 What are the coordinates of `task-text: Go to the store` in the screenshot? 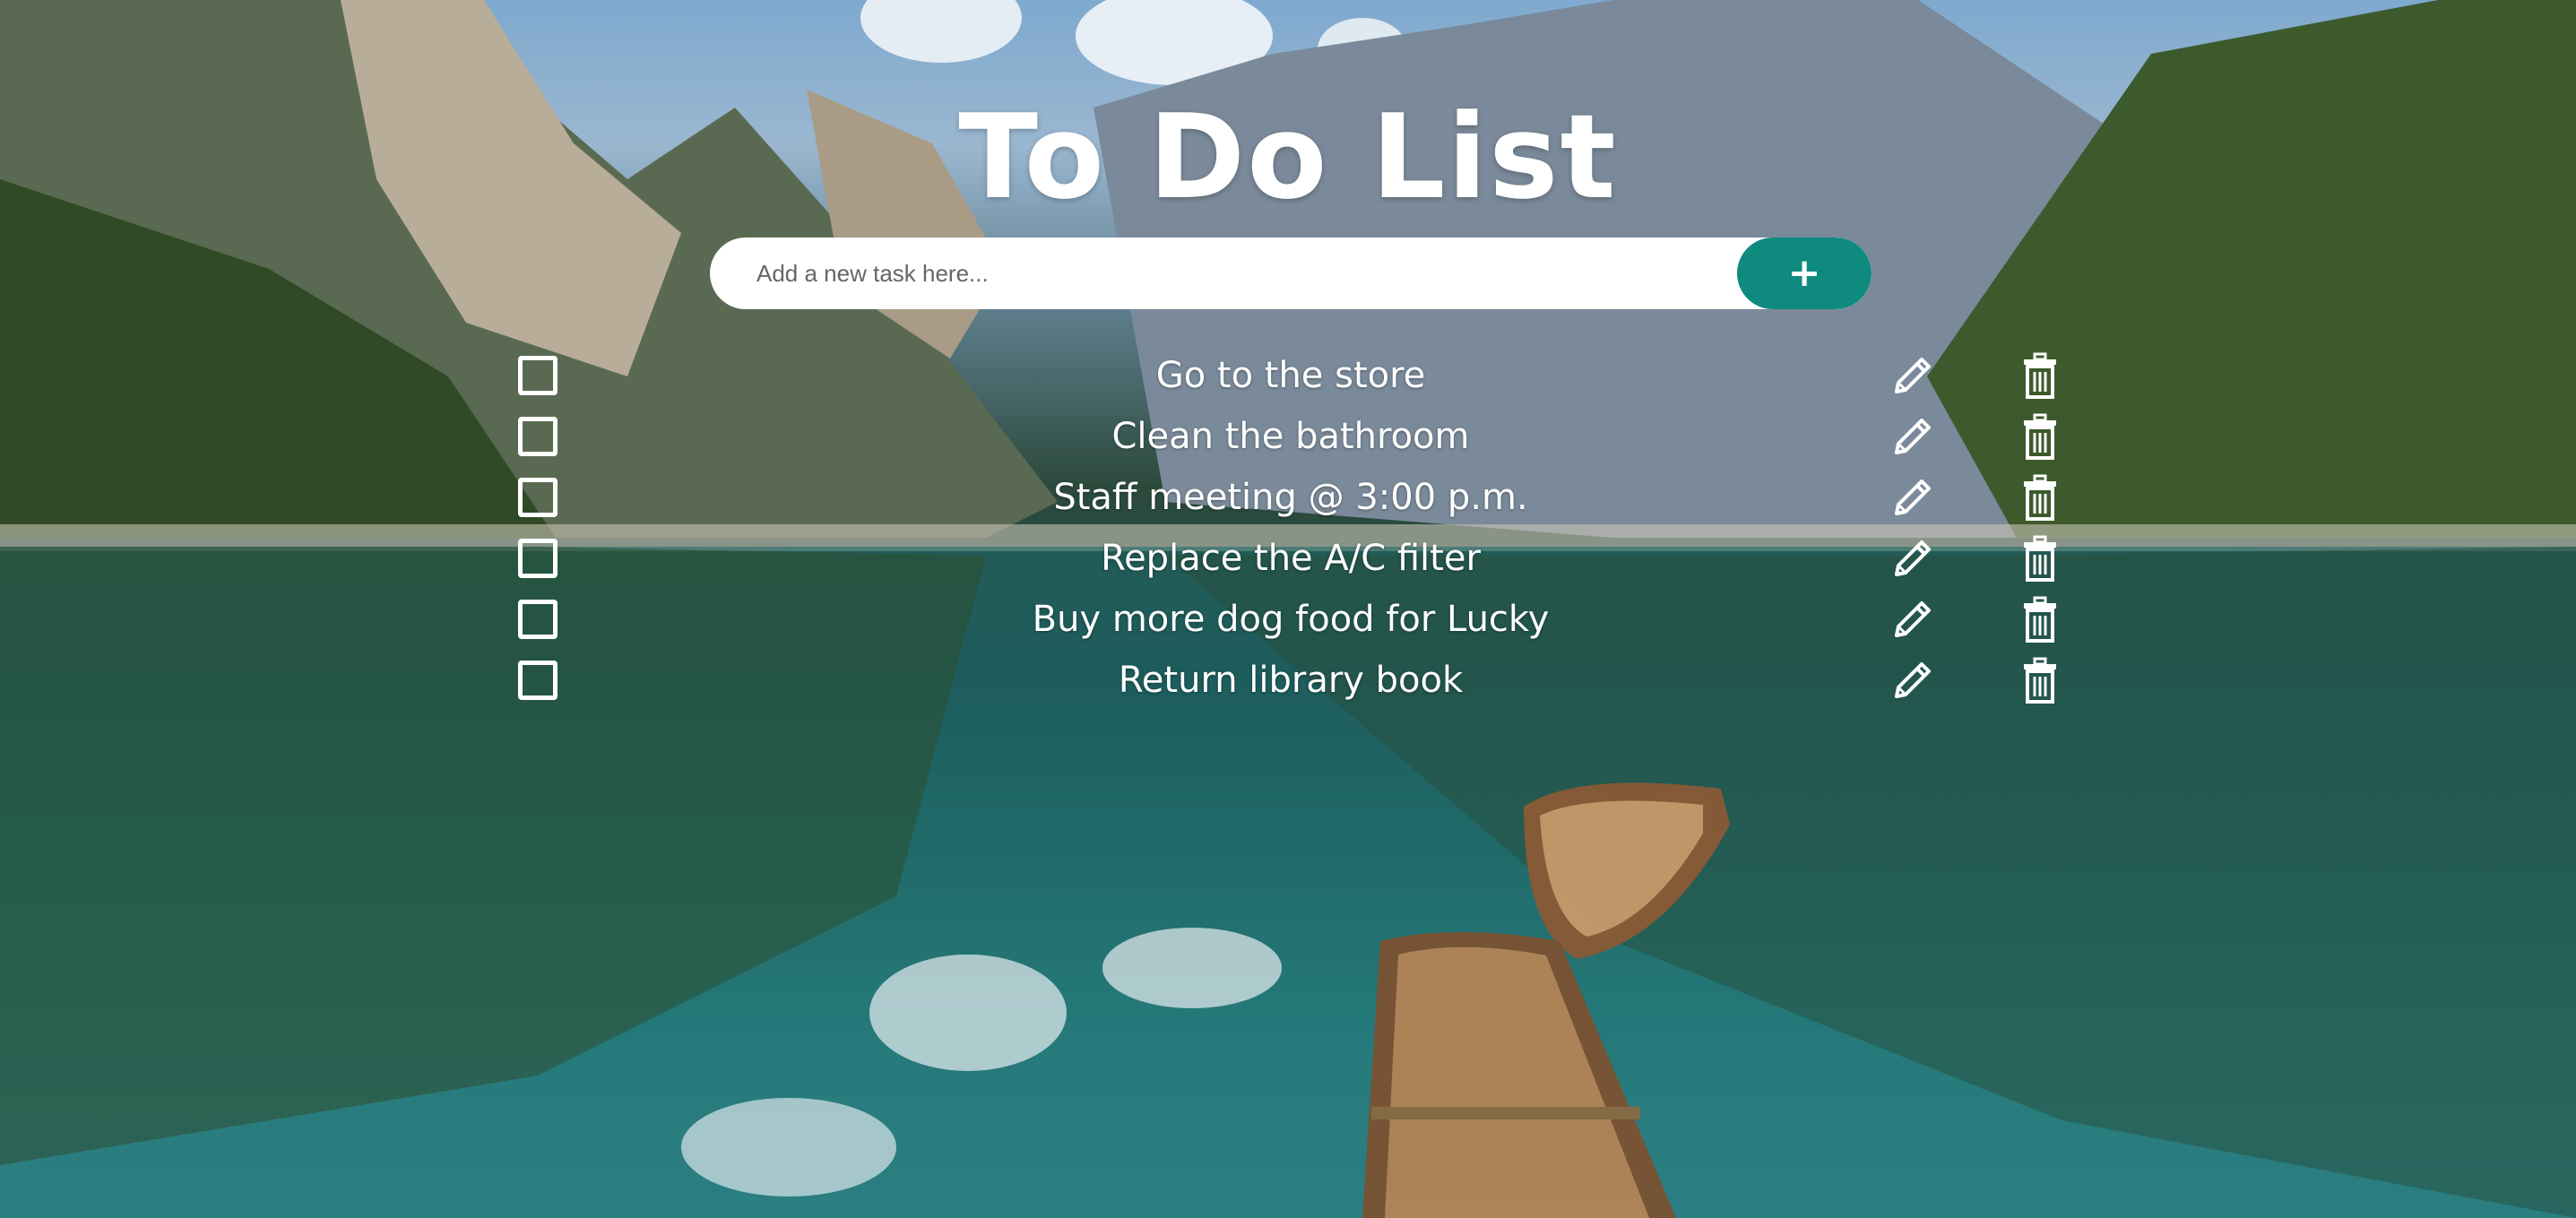 It's located at (1290, 375).